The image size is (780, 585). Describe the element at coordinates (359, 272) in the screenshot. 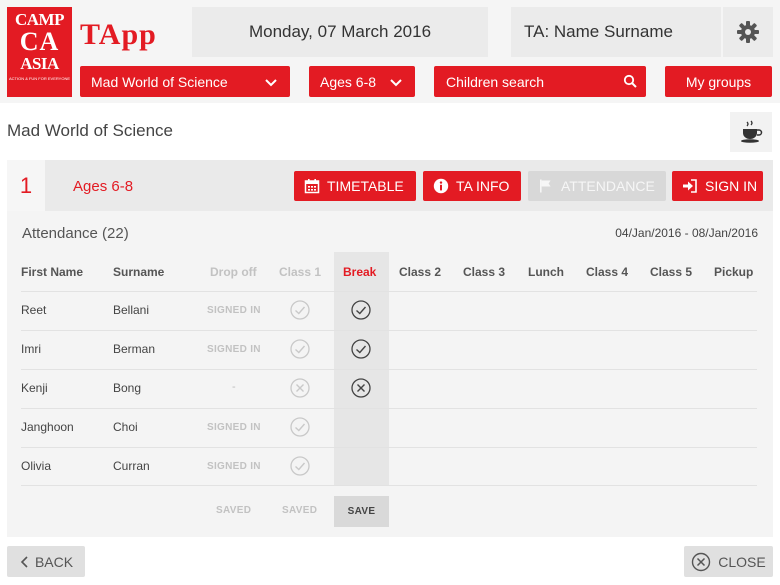

I see `col-break: Break` at that location.